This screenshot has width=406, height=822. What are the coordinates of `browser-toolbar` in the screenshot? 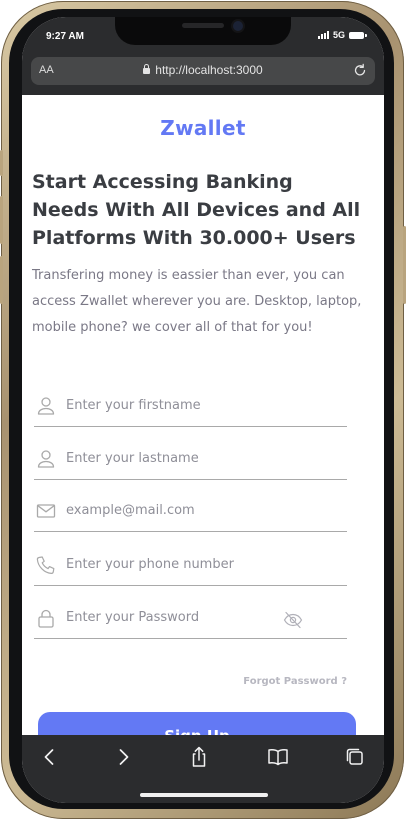 It's located at (203, 769).